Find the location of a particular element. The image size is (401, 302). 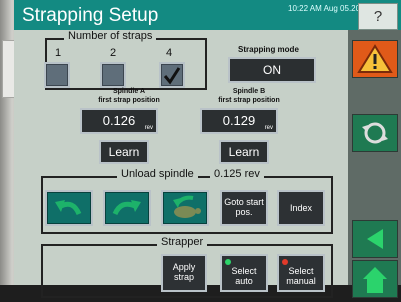

spindle-a-title: Spindle A is located at coordinates (129, 91).